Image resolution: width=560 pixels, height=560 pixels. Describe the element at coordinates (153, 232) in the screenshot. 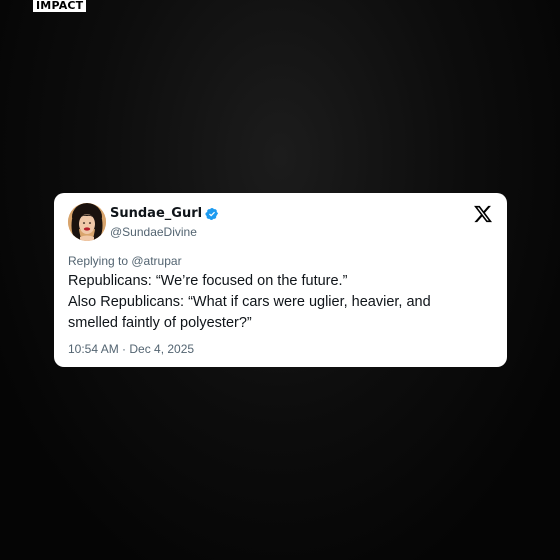

I see `user-handle: @SundaeDivine` at that location.